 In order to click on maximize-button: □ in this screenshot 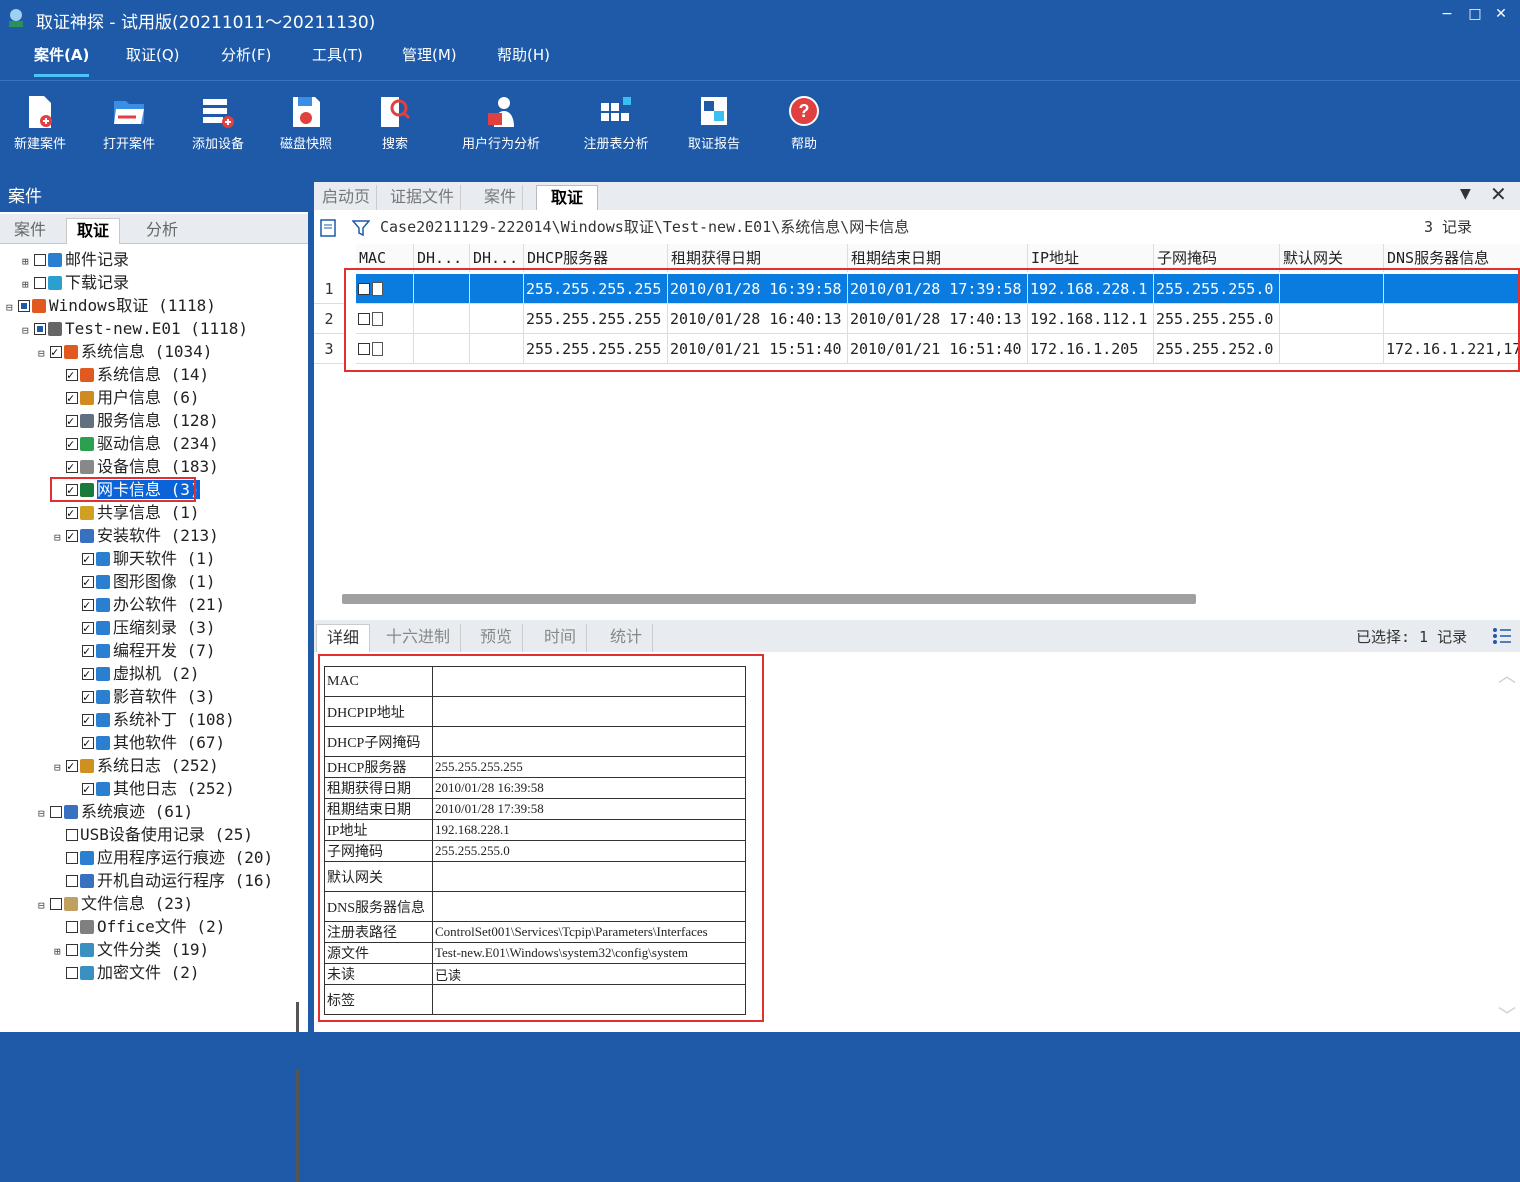, I will do `click(1475, 15)`.